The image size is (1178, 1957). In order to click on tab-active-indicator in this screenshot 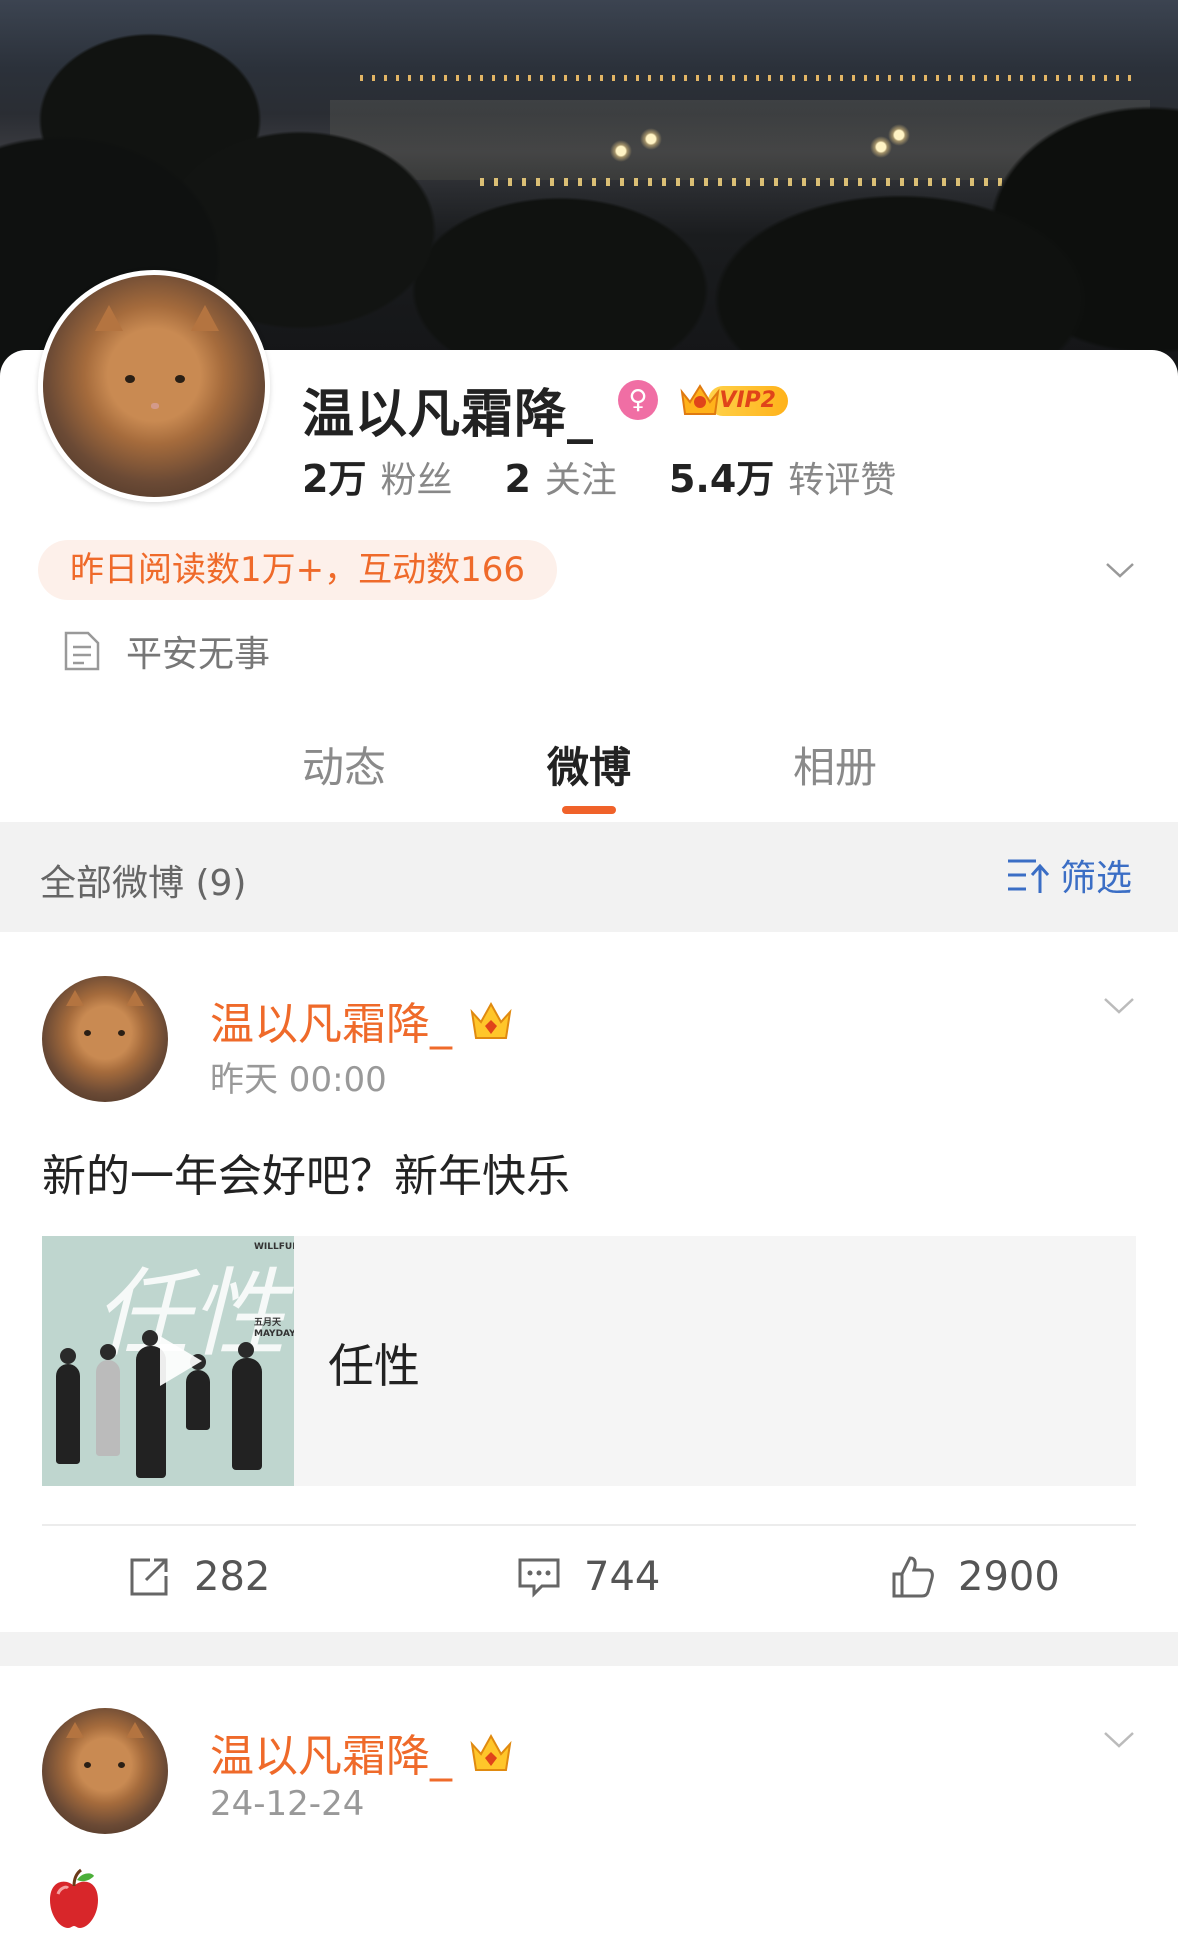, I will do `click(589, 810)`.